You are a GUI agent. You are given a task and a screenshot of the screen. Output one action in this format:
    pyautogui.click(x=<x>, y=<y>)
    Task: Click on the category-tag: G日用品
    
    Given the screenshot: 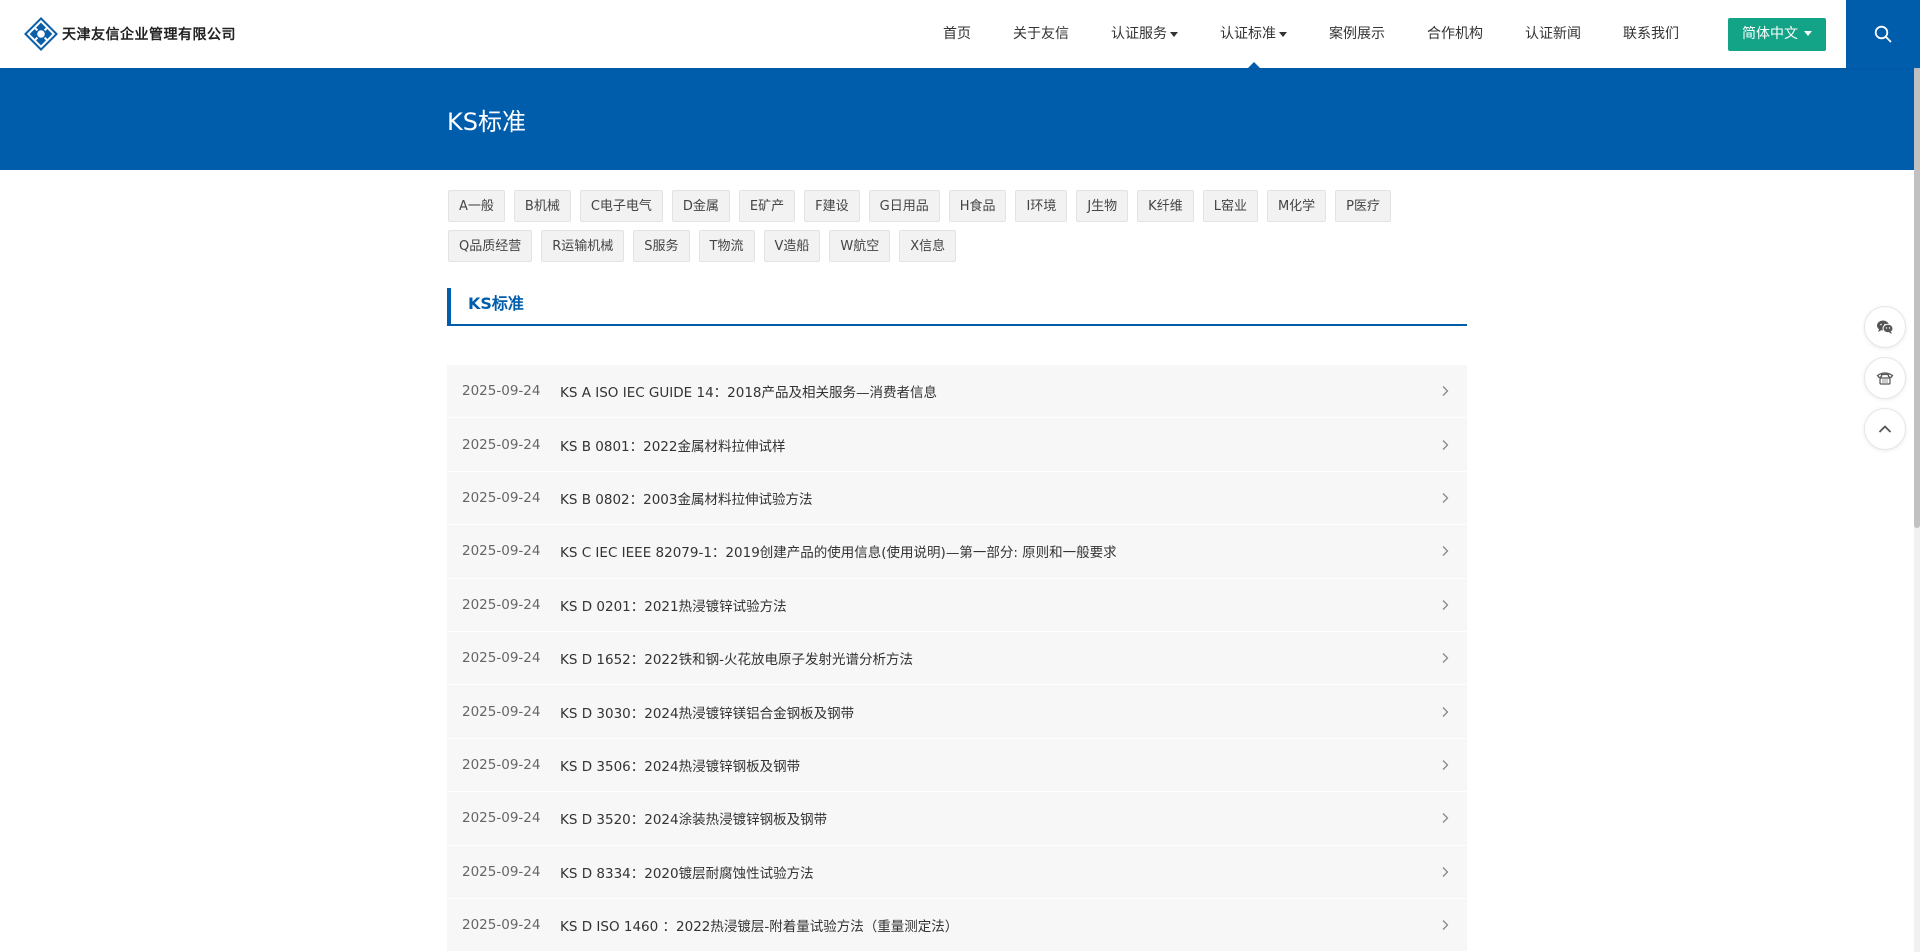 What is the action you would take?
    pyautogui.click(x=904, y=206)
    